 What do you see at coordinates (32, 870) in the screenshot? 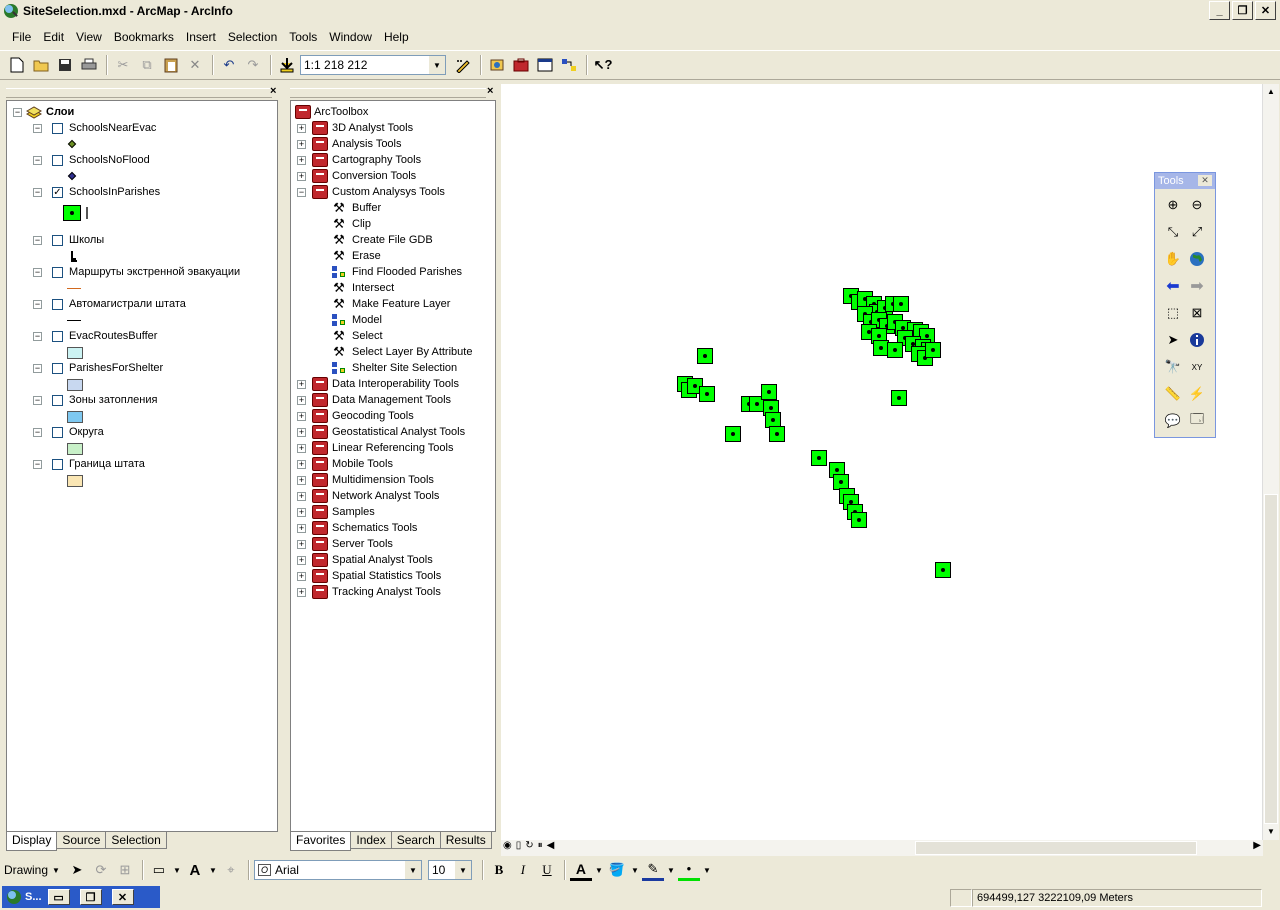
I see `drawing-menu: Drawing ▼` at bounding box center [32, 870].